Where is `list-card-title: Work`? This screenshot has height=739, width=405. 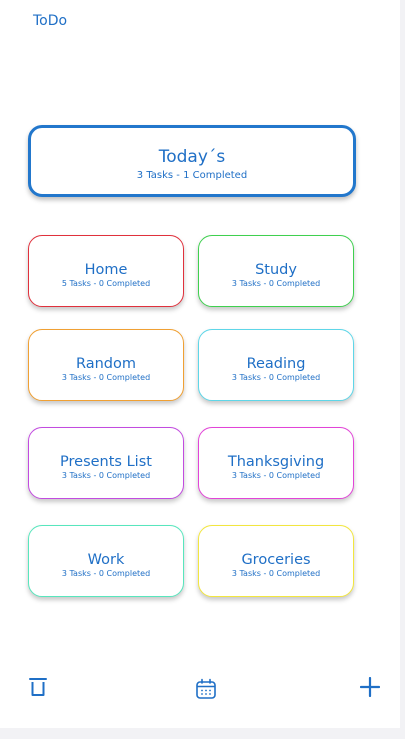
list-card-title: Work is located at coordinates (106, 560).